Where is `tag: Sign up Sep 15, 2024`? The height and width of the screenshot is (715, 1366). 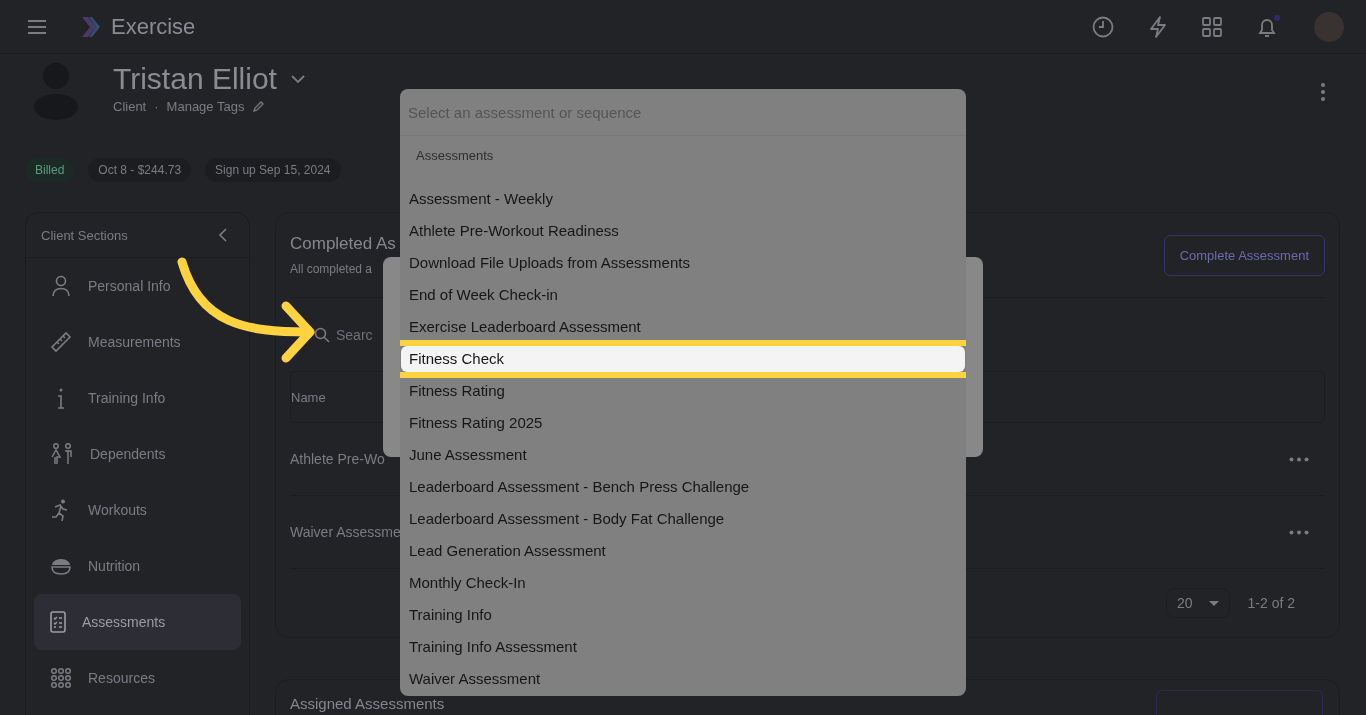 tag: Sign up Sep 15, 2024 is located at coordinates (273, 170).